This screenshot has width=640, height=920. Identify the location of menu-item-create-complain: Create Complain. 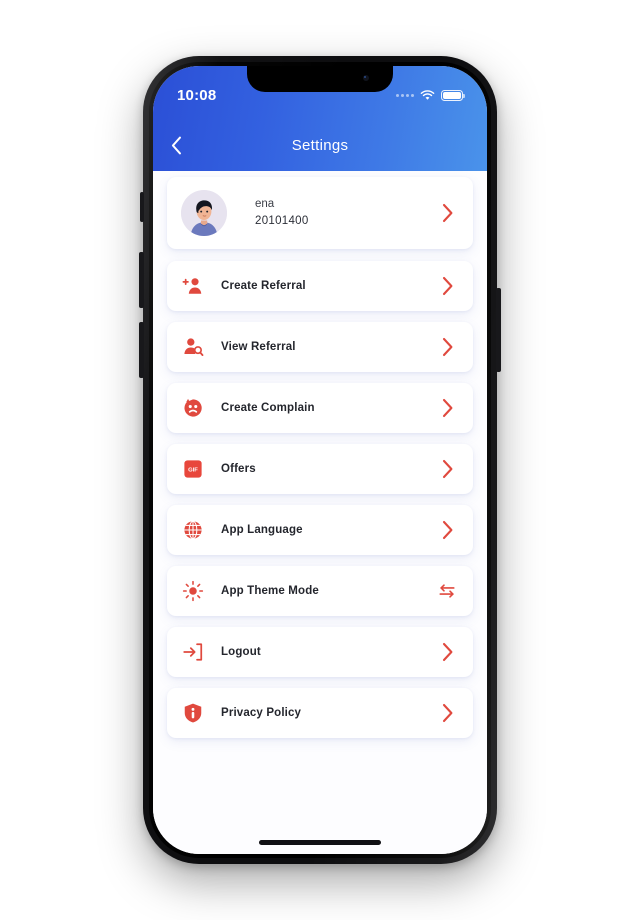
(320, 408).